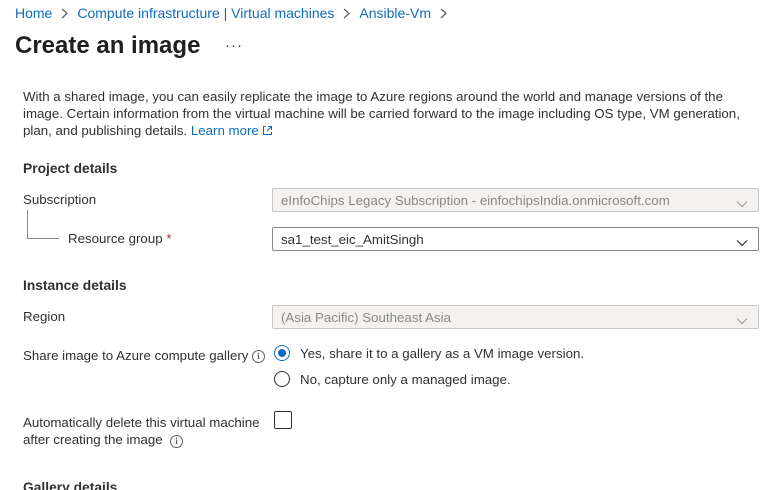  I want to click on project-details-heading: Project details, so click(70, 168).